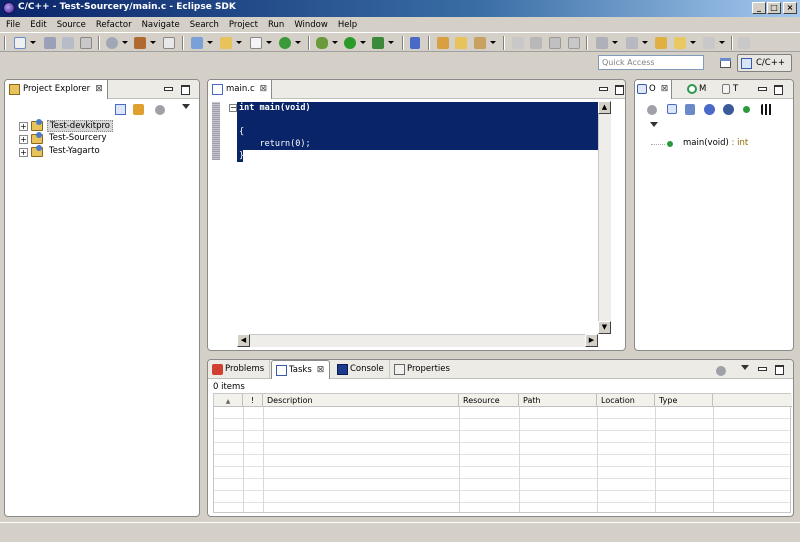  I want to click on back-icon, so click(680, 43).